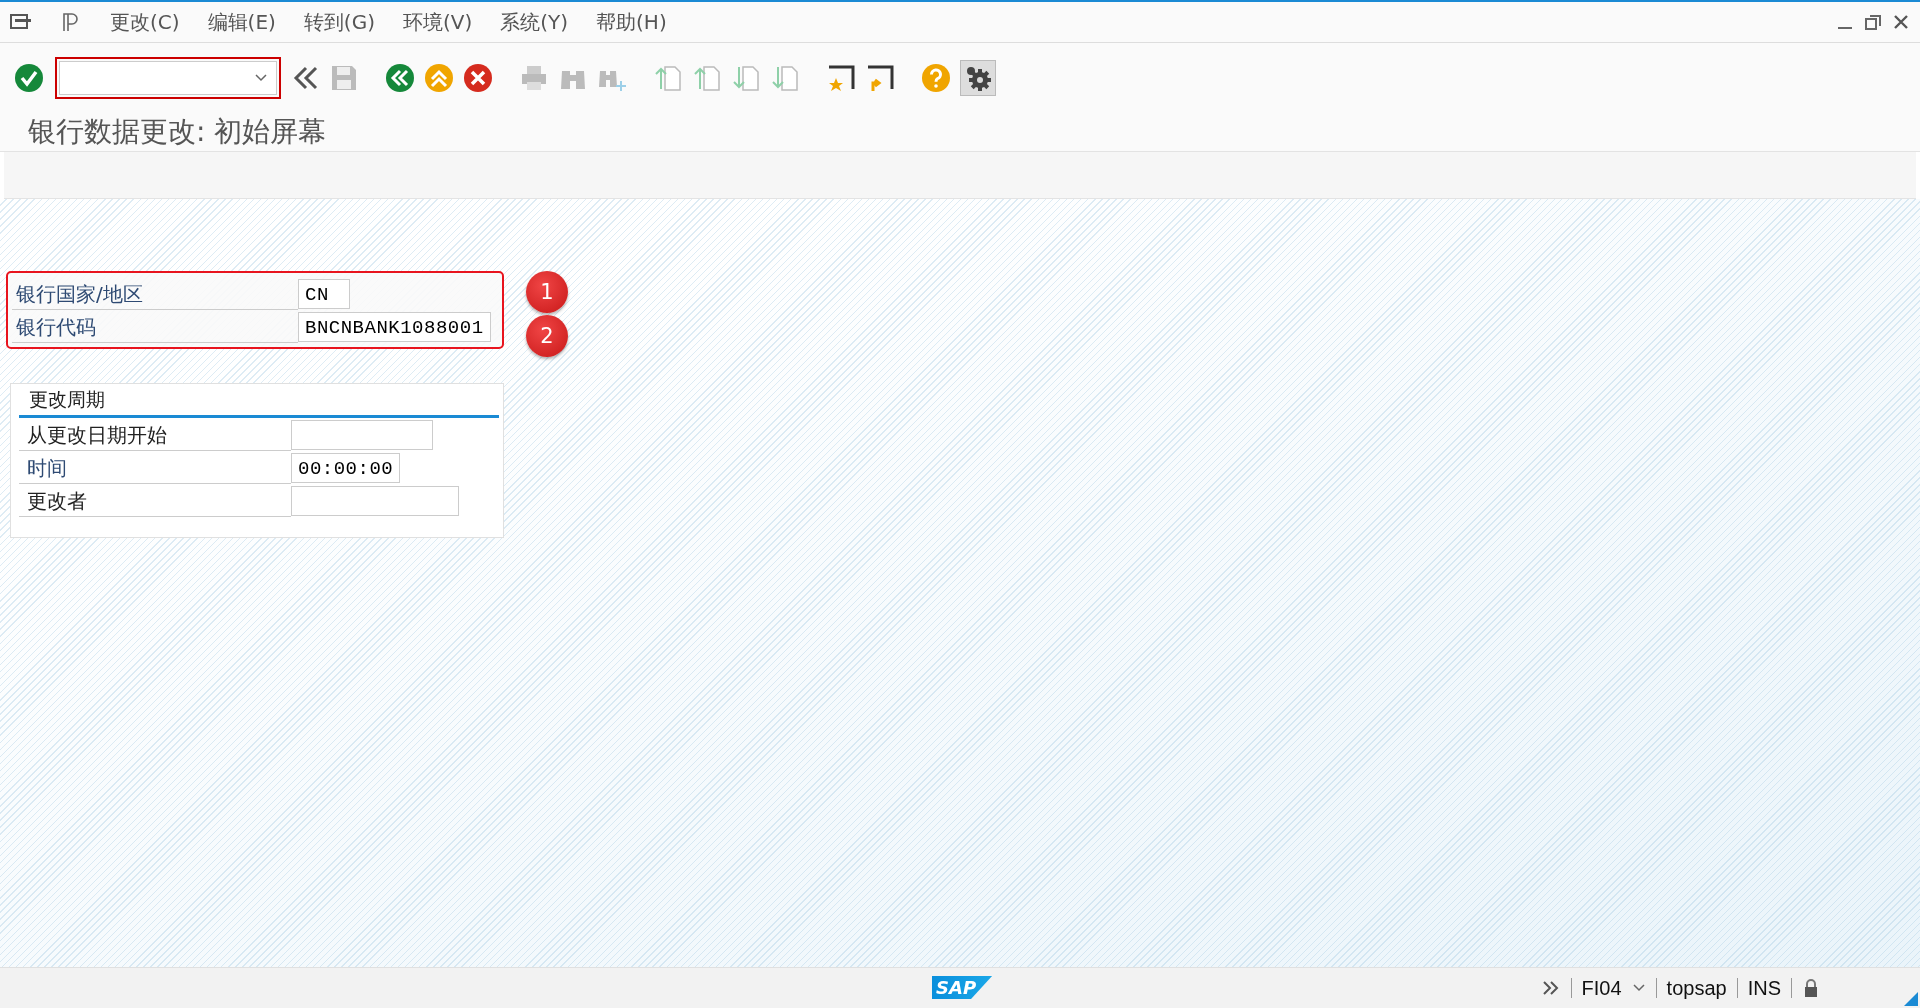 Image resolution: width=1920 pixels, height=1008 pixels. What do you see at coordinates (241, 22) in the screenshot?
I see `menu-item: 编辑(E)` at bounding box center [241, 22].